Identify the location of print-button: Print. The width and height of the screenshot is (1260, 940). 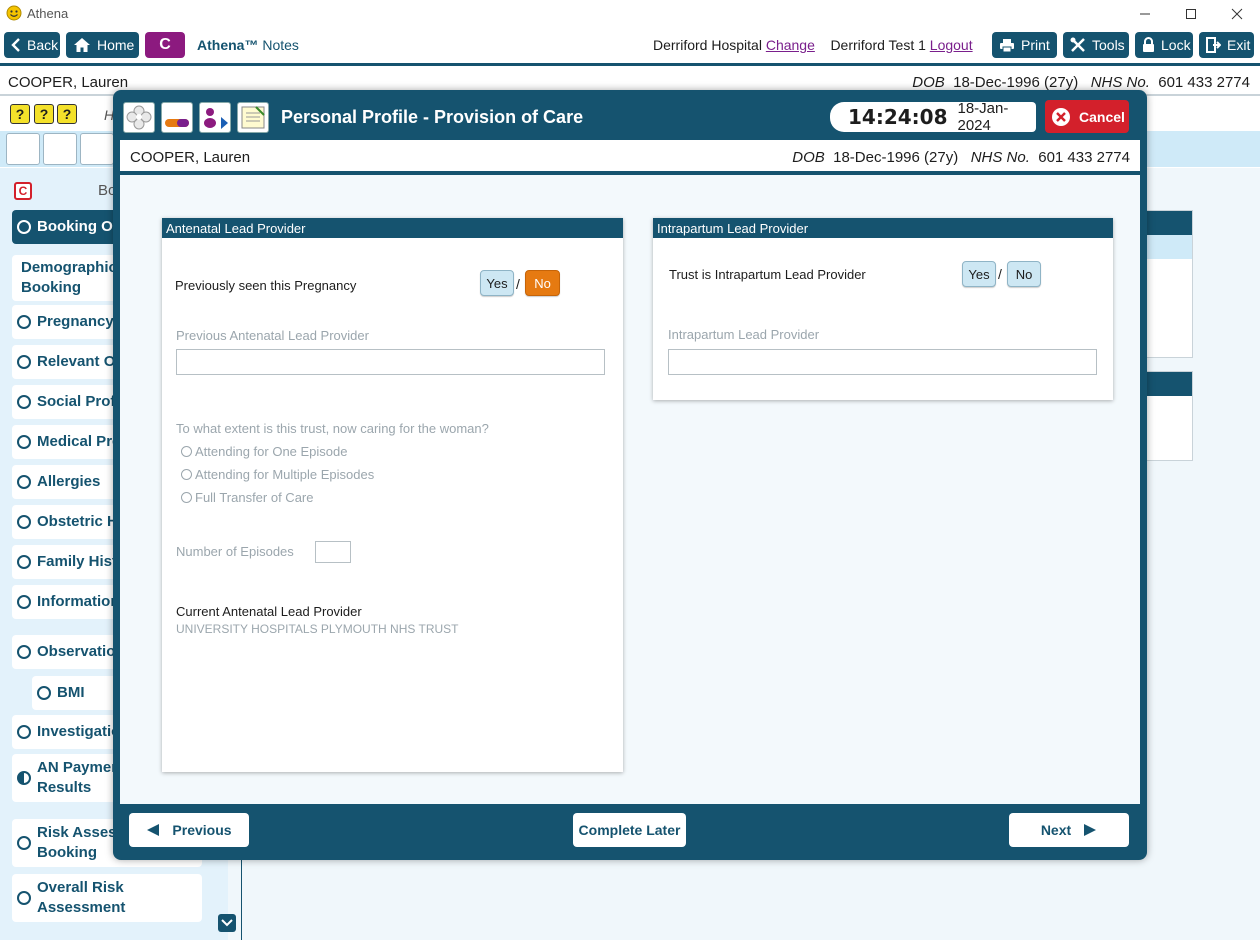
(1024, 45).